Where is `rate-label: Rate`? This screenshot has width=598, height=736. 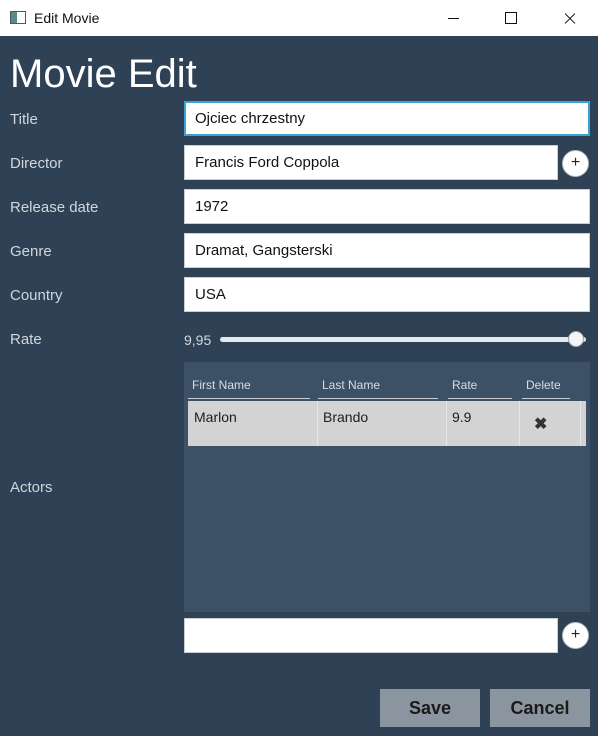
rate-label: Rate is located at coordinates (26, 339).